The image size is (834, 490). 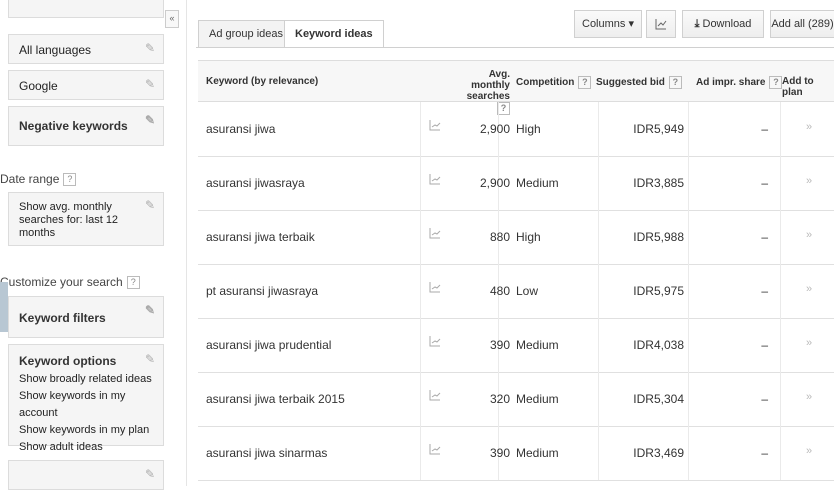 What do you see at coordinates (172, 19) in the screenshot?
I see `collapse-sidebar-button: «` at bounding box center [172, 19].